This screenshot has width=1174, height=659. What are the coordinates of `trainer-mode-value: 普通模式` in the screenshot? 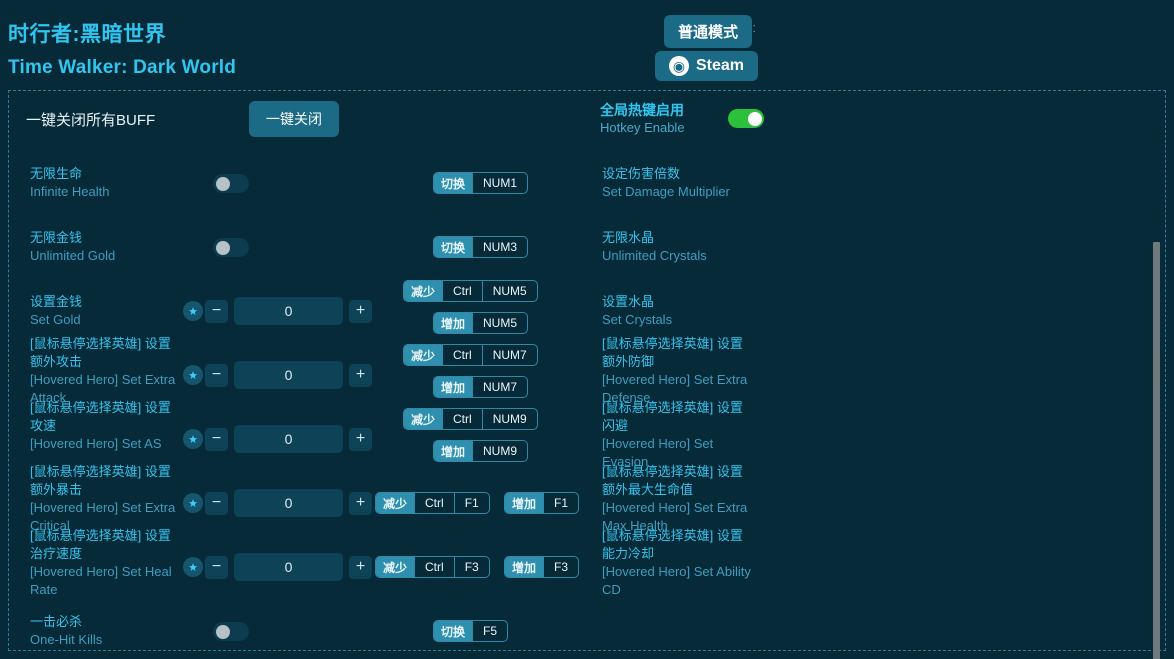 It's located at (708, 32).